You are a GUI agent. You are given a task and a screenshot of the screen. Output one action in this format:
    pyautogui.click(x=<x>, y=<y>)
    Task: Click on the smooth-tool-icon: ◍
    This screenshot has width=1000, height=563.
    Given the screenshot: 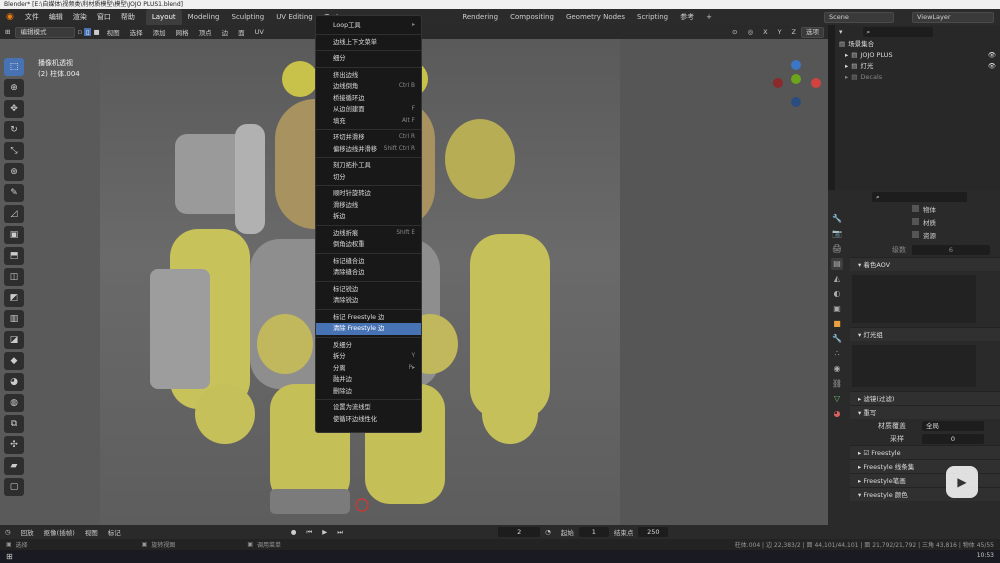 What is the action you would take?
    pyautogui.click(x=14, y=403)
    